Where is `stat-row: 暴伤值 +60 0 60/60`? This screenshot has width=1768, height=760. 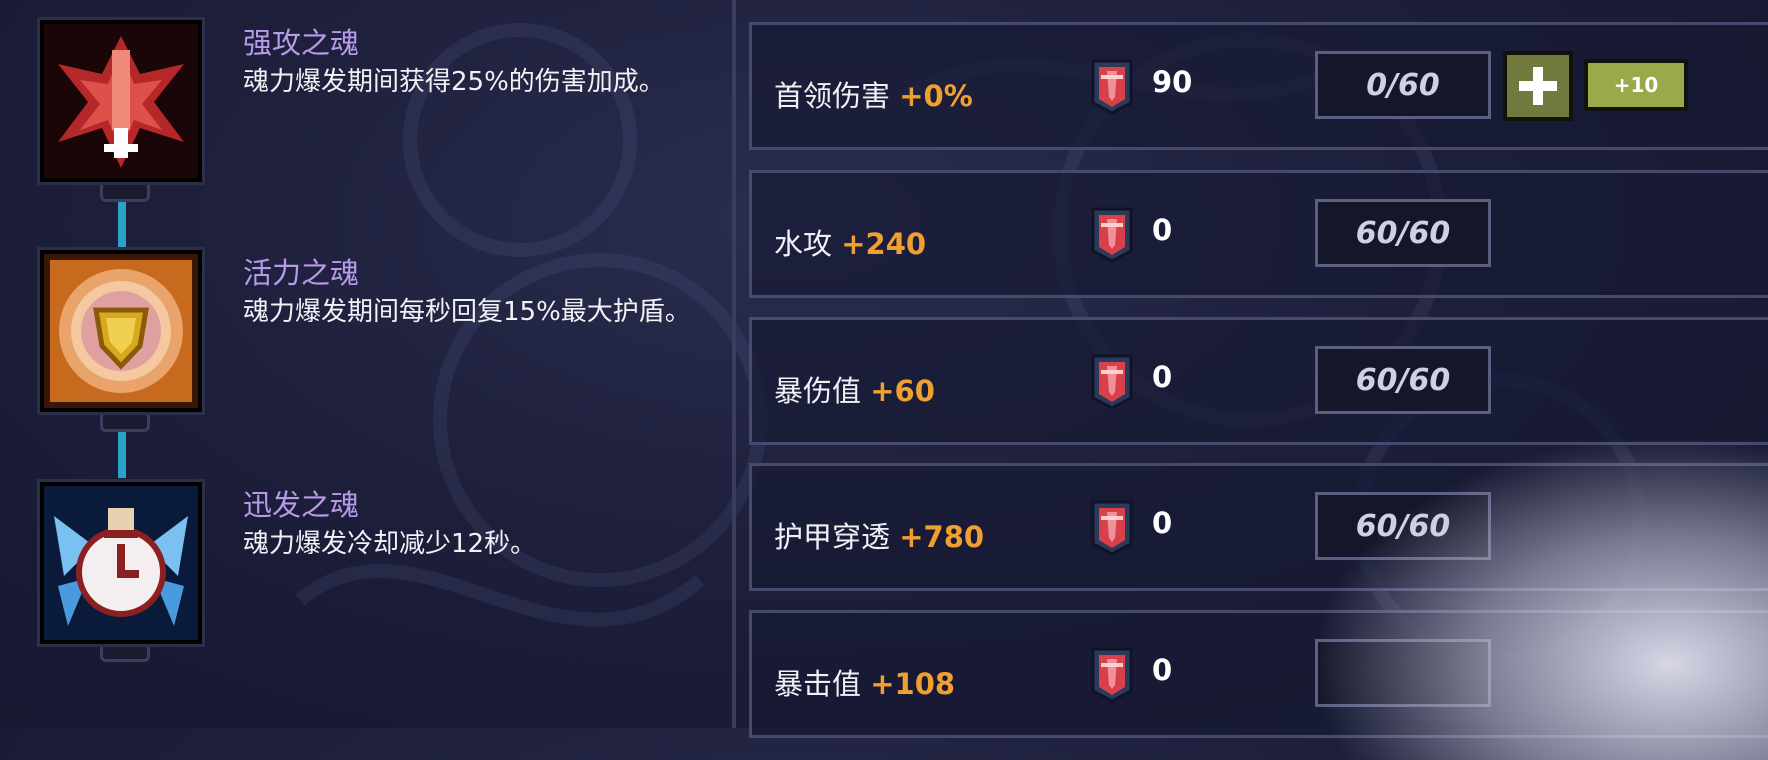
stat-row: 暴伤值 +60 0 60/60 is located at coordinates (1258, 381).